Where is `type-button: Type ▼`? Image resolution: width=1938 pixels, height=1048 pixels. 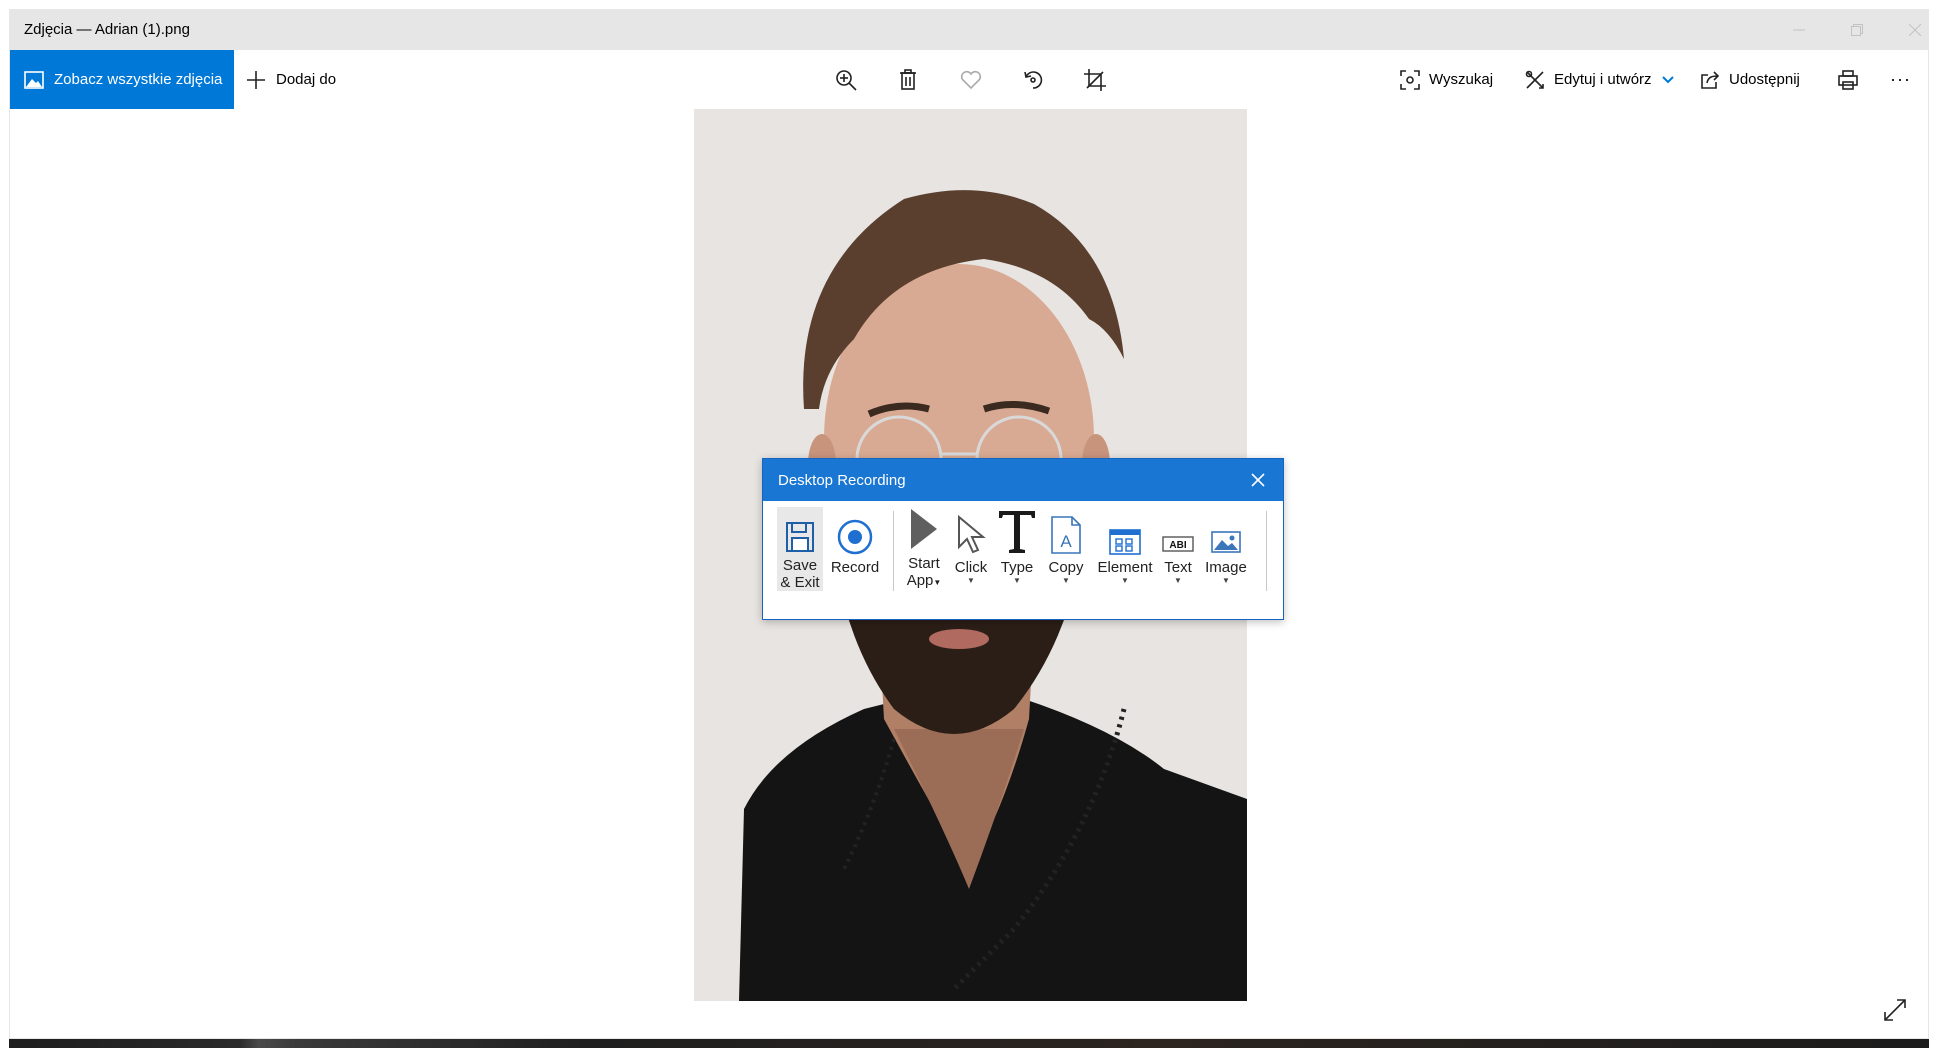
type-button: Type ▼ is located at coordinates (1017, 549).